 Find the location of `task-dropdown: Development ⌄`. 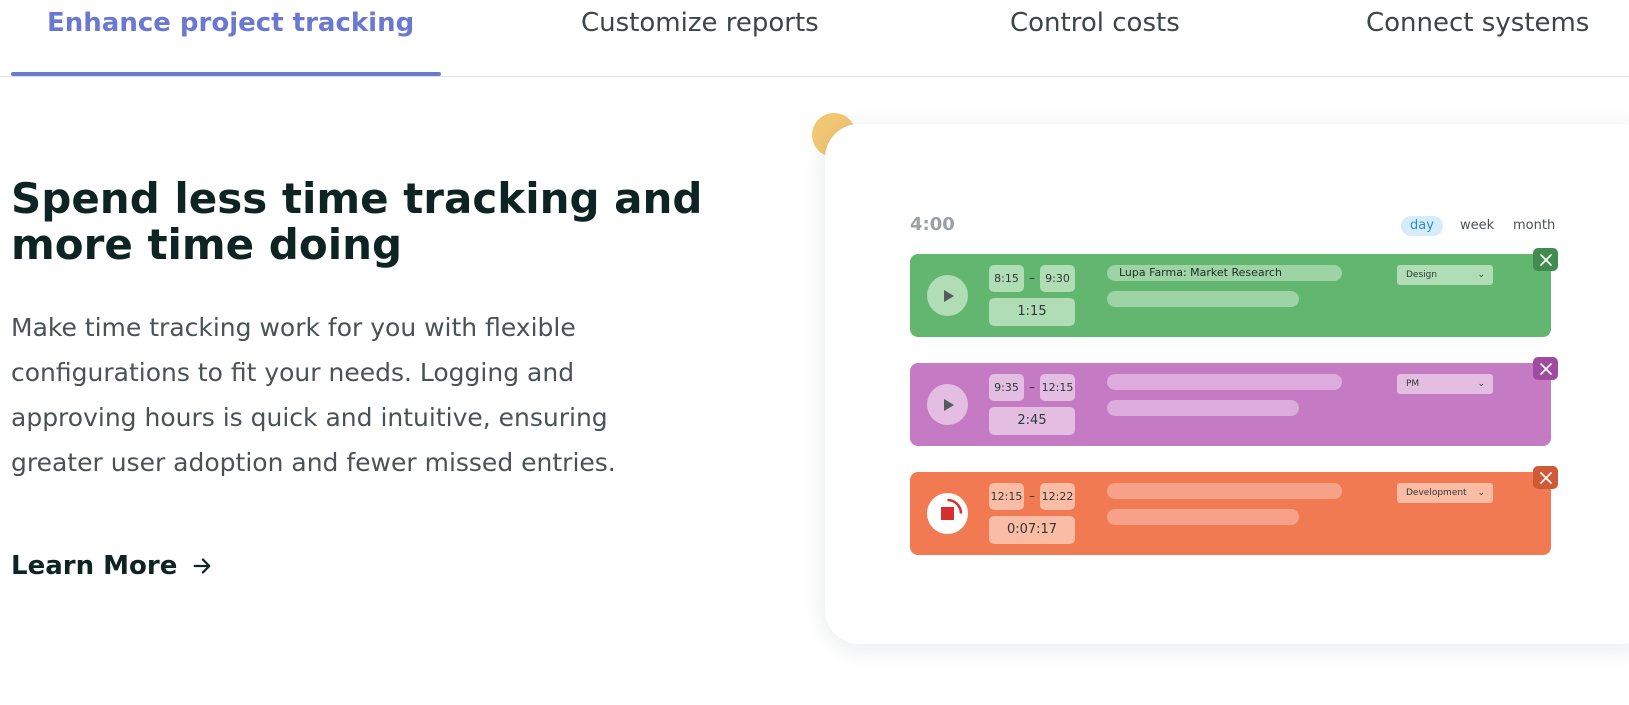

task-dropdown: Development ⌄ is located at coordinates (1445, 493).